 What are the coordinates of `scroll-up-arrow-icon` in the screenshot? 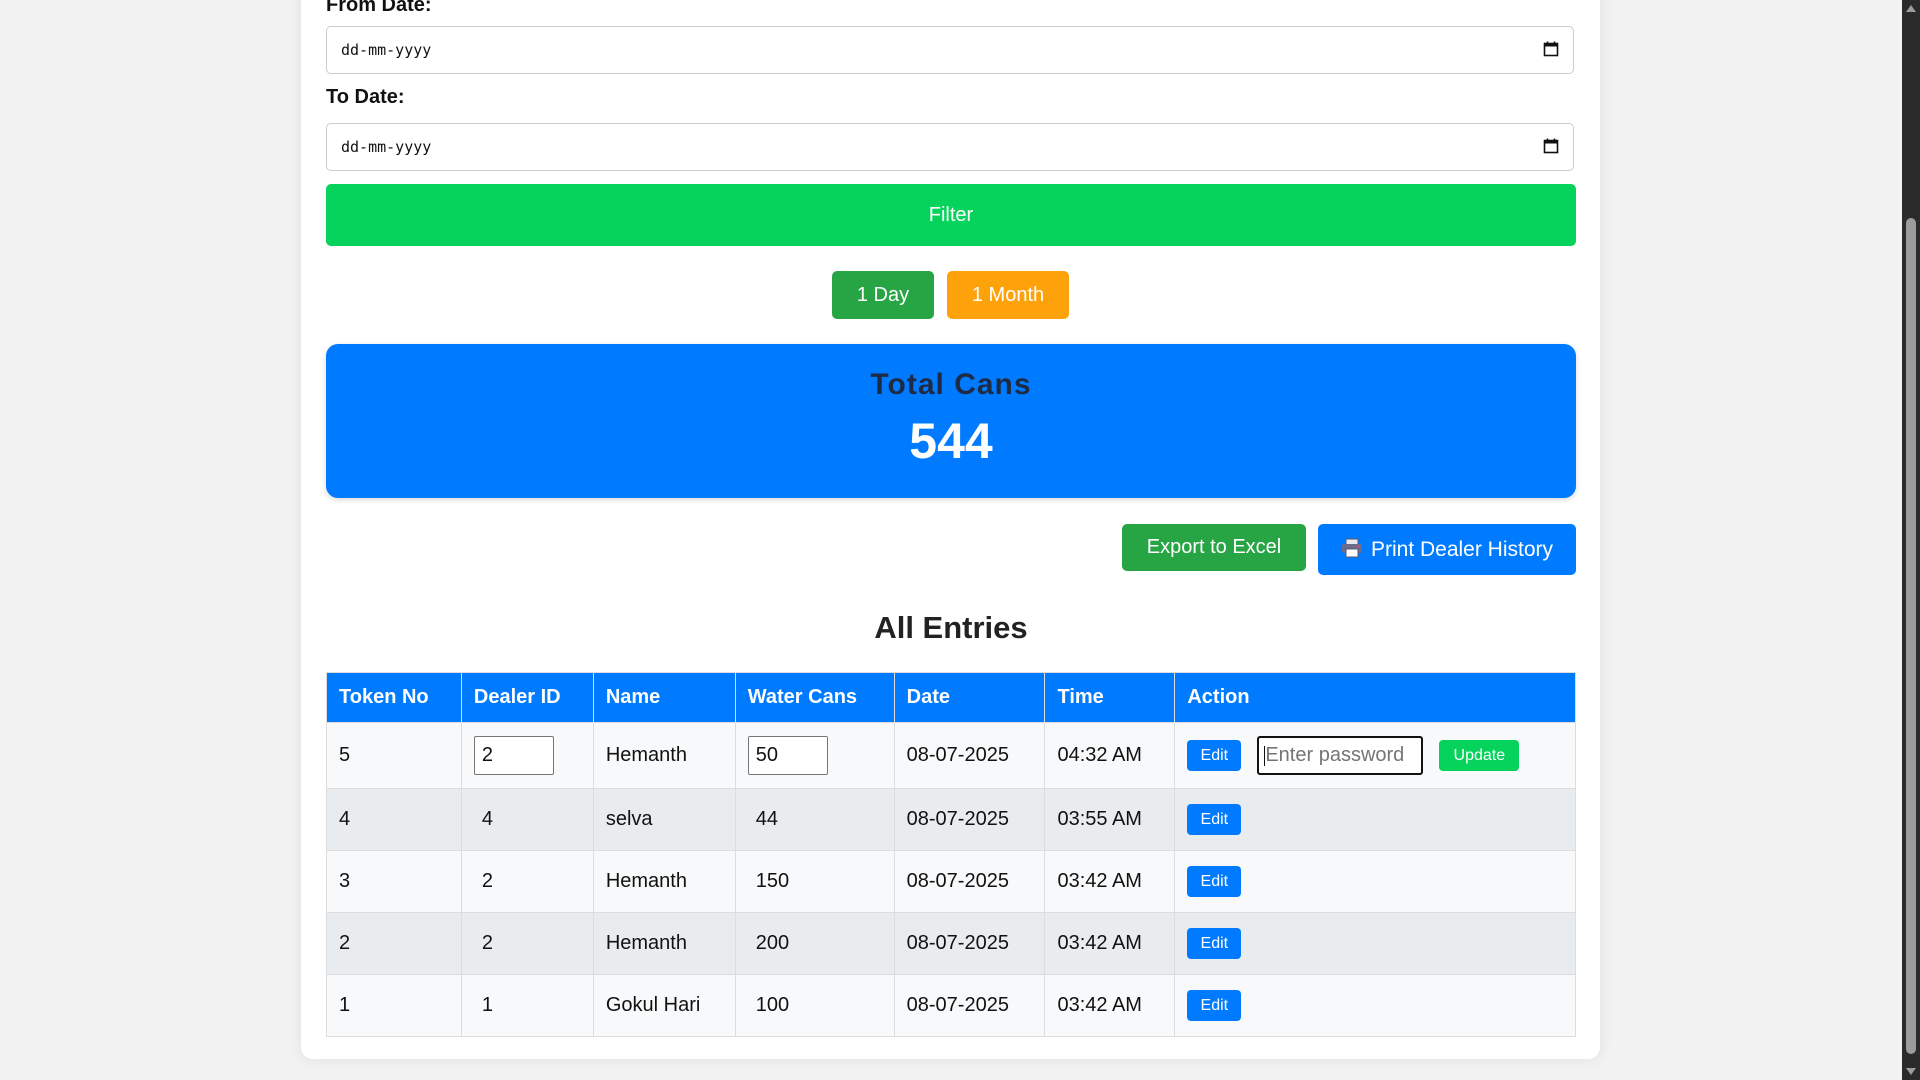 It's located at (1911, 8).